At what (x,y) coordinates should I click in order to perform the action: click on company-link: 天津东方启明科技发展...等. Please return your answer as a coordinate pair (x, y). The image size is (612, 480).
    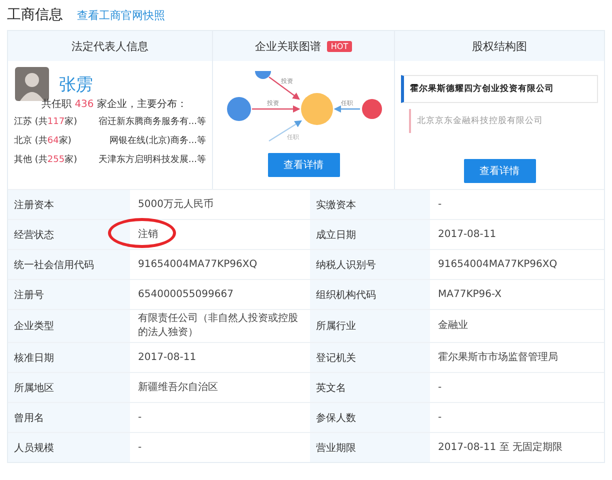
    Looking at the image, I should click on (152, 160).